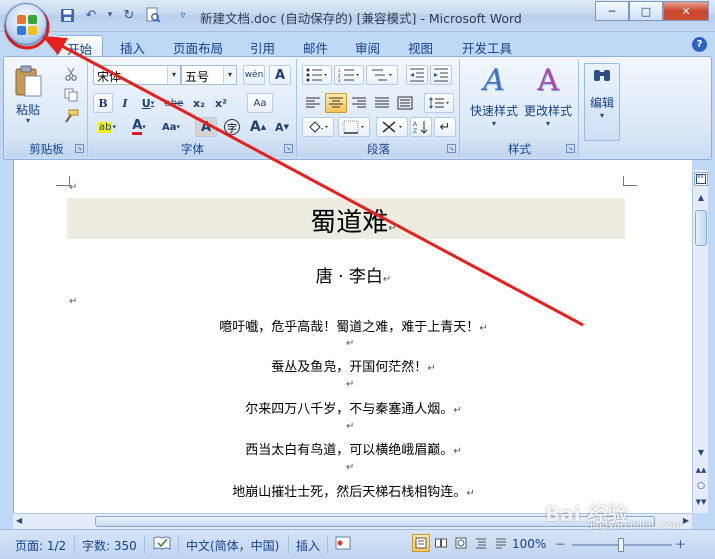 The image size is (715, 559). What do you see at coordinates (353, 274) in the screenshot?
I see `document-author: 唐 · 李白↵` at bounding box center [353, 274].